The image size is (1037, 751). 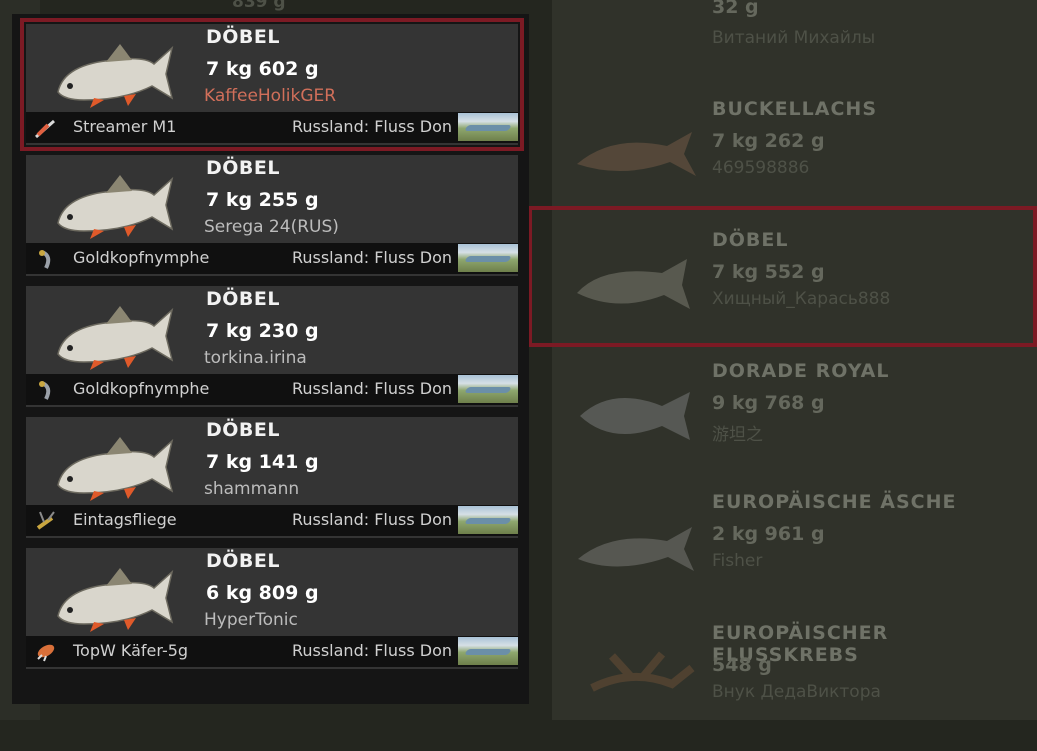 I want to click on background-card-species: BUCKELLACHS, so click(x=795, y=109).